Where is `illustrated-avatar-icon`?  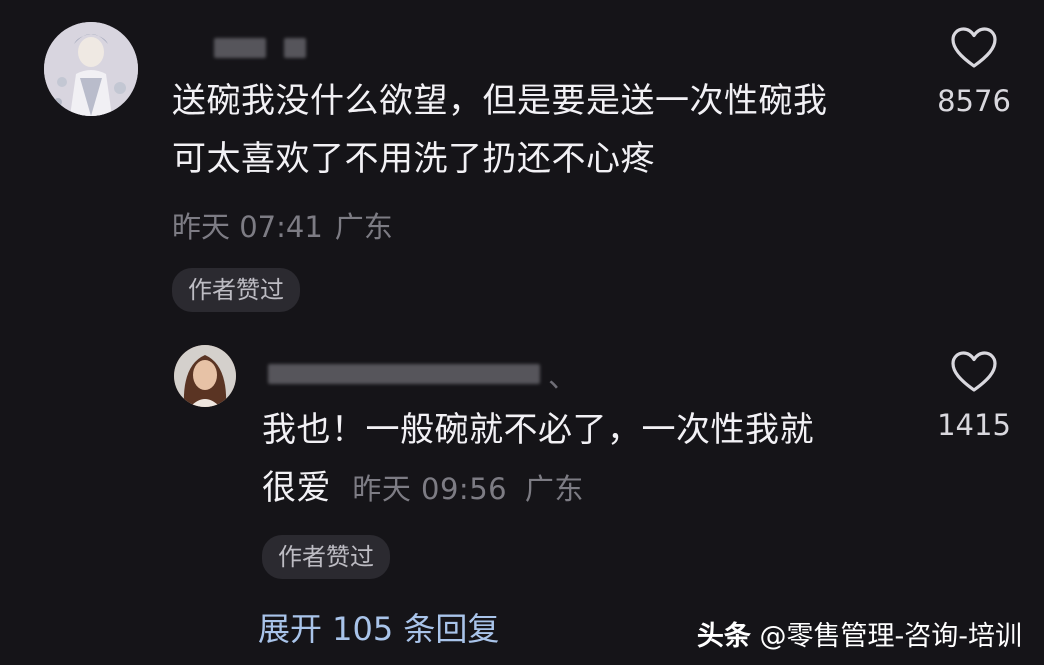
illustrated-avatar-icon is located at coordinates (91, 69).